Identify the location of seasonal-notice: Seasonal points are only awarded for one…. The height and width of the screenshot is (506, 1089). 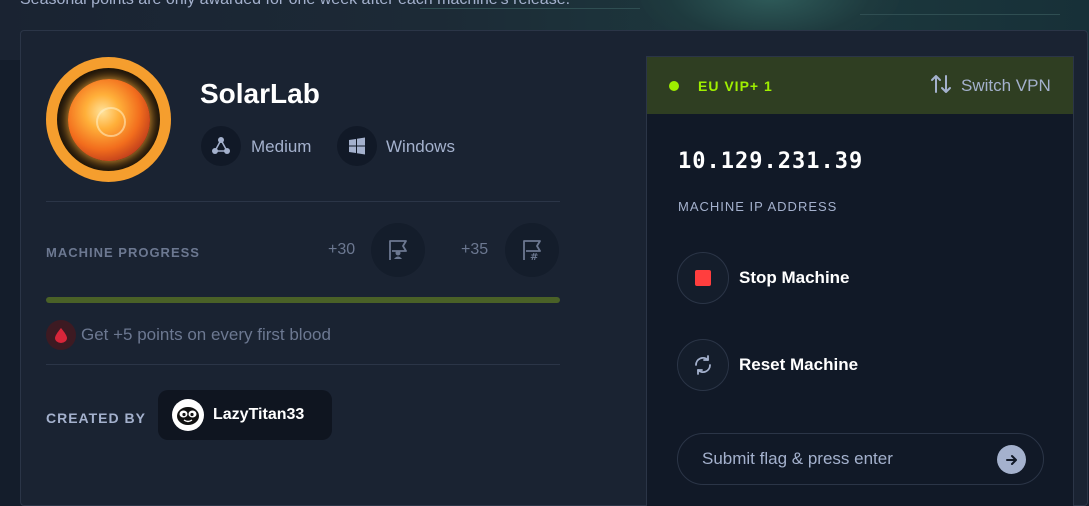
(295, 4).